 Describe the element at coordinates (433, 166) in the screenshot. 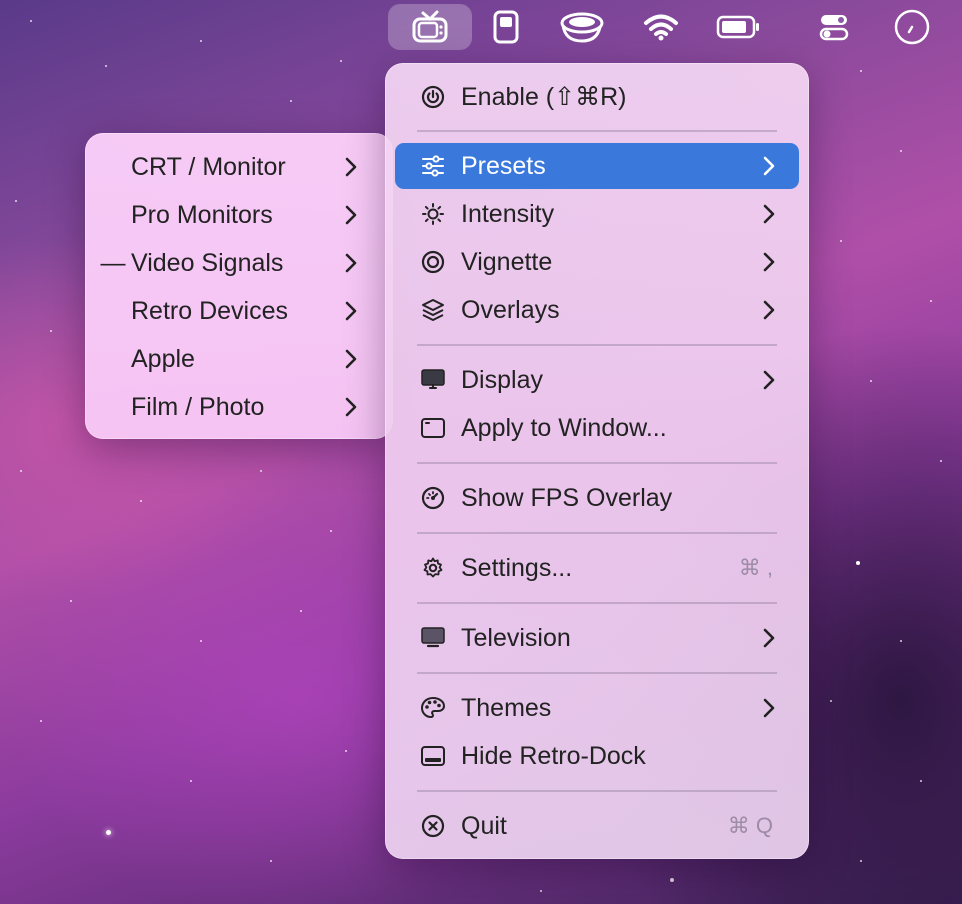

I see `sliders-icon` at that location.